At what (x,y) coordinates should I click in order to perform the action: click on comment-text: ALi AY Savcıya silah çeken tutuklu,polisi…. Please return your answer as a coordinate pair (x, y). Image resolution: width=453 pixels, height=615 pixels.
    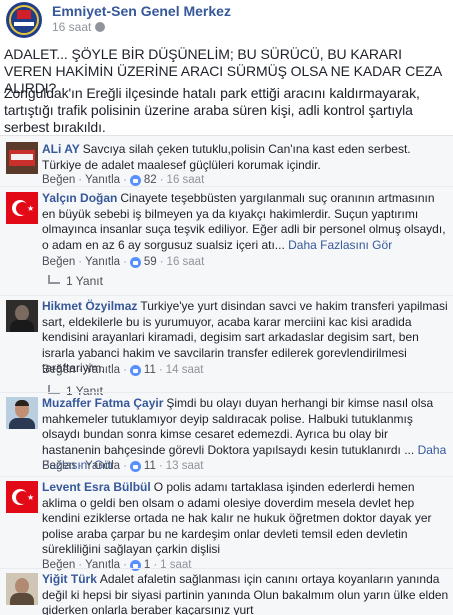
    Looking at the image, I should click on (246, 157).